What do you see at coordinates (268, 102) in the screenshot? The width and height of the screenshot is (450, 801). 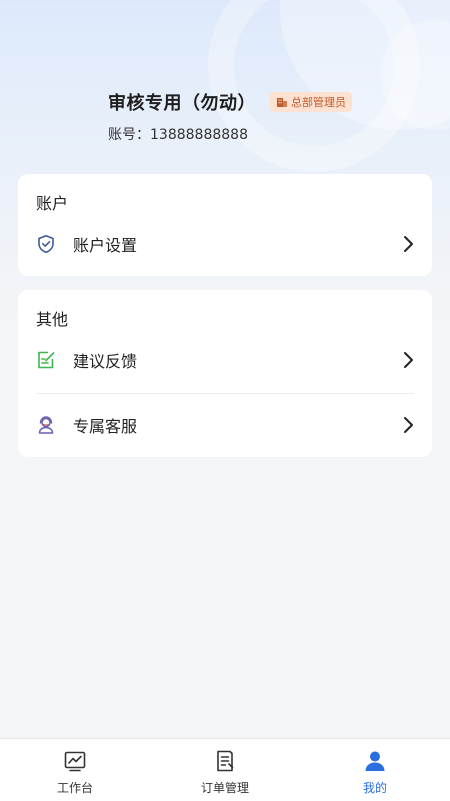 I see `profile-name-row: 审核专用（勿动） 总部管理员` at bounding box center [268, 102].